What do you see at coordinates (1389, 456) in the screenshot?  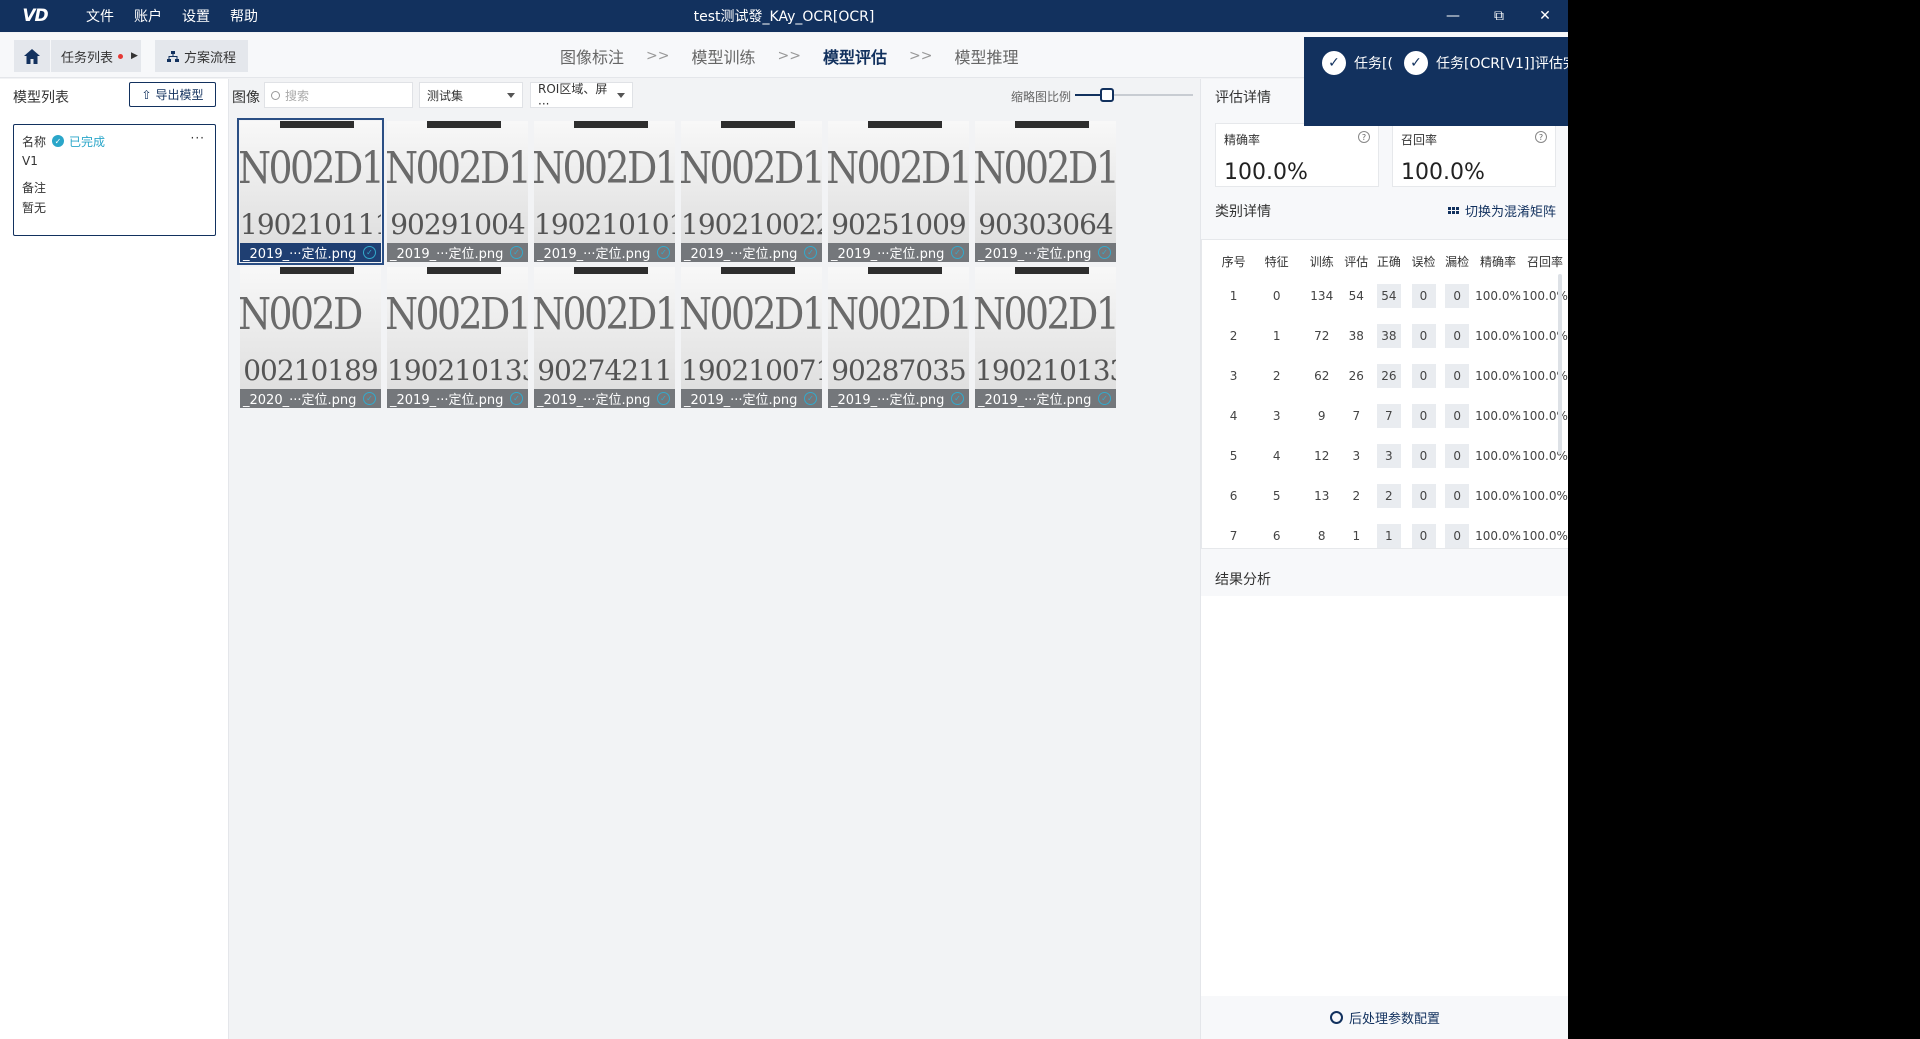 I see `table-cell-box: 3` at bounding box center [1389, 456].